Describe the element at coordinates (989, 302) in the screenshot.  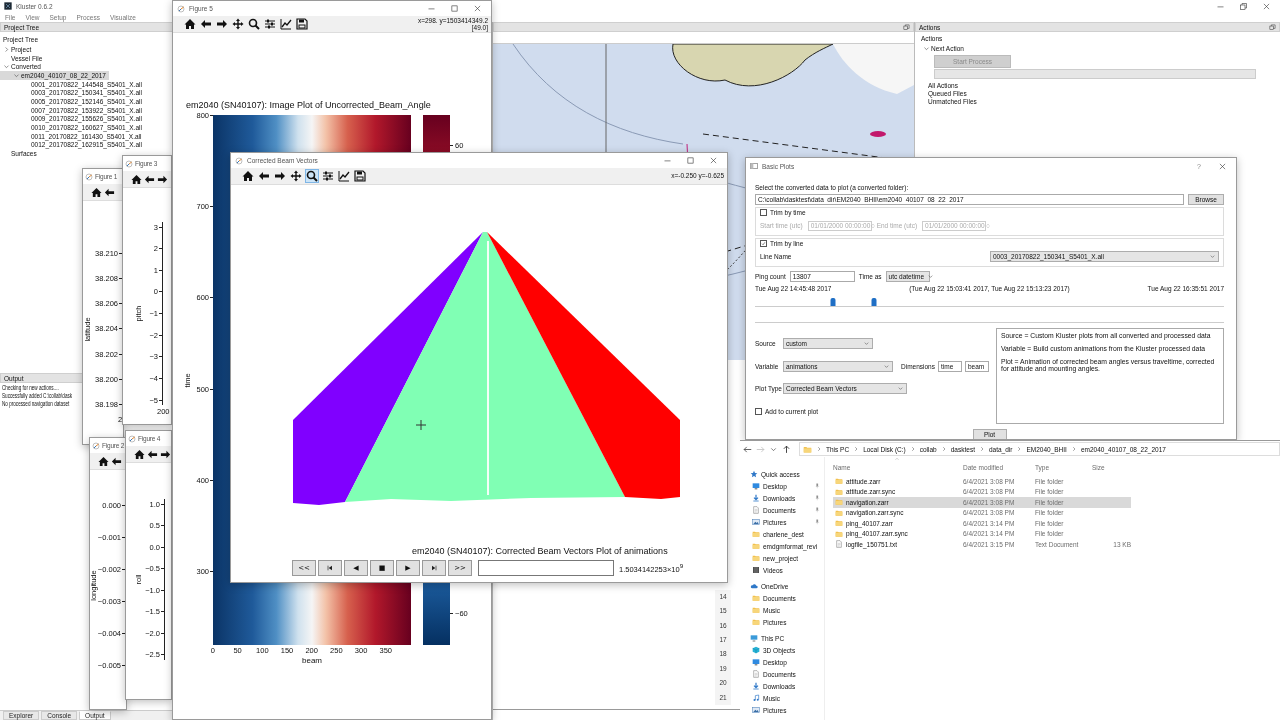
I see `range-slider` at that location.